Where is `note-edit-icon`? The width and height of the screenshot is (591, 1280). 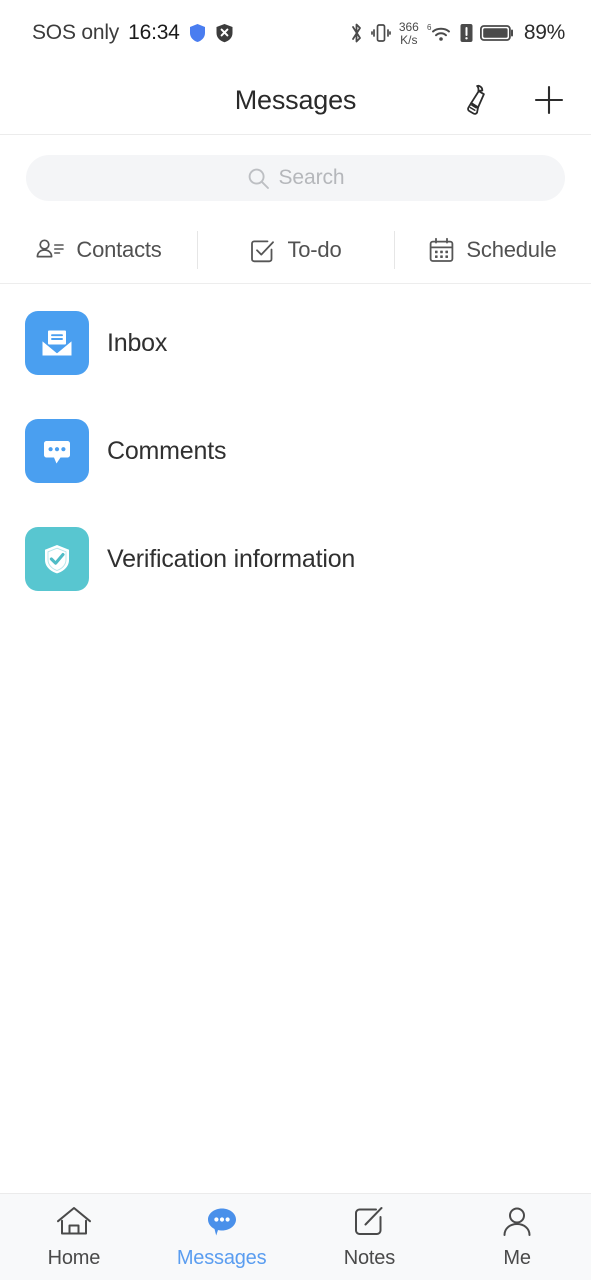
note-edit-icon is located at coordinates (369, 1222).